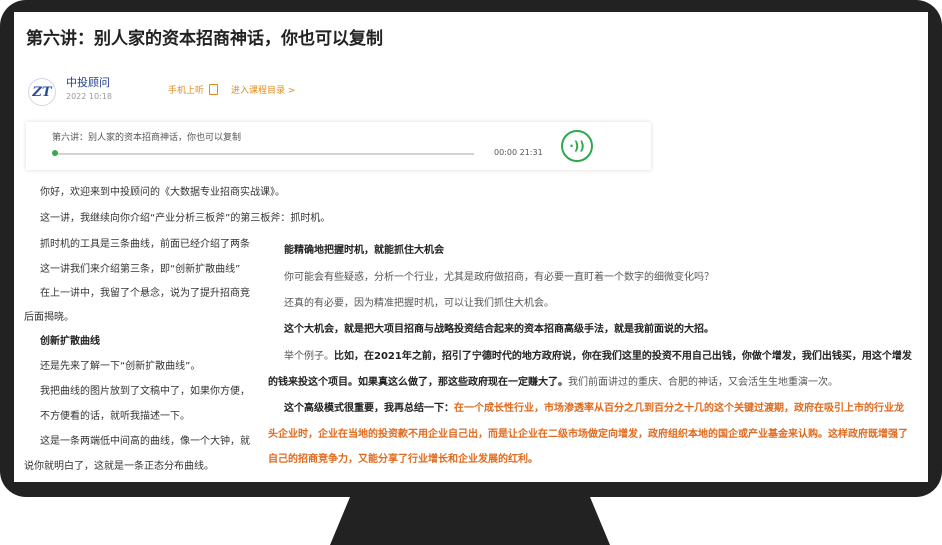  What do you see at coordinates (309, 356) in the screenshot?
I see `example-lead: 举个例子。` at bounding box center [309, 356].